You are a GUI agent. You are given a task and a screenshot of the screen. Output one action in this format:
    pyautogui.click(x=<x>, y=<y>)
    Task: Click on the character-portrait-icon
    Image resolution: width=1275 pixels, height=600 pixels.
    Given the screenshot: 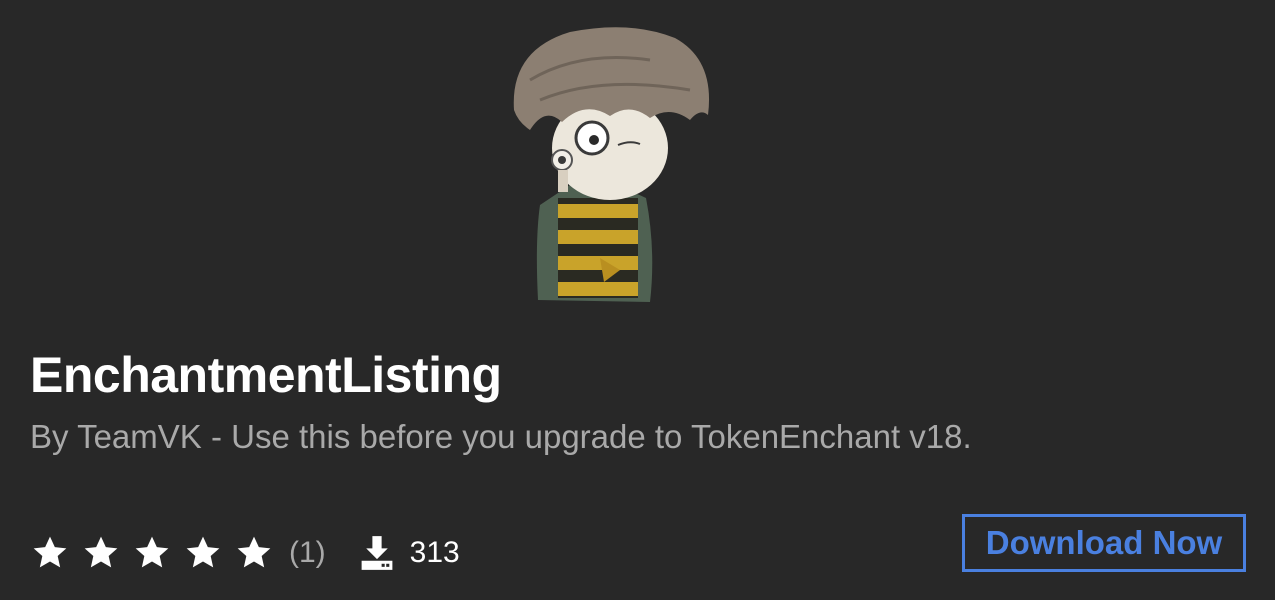 What is the action you would take?
    pyautogui.click(x=611, y=164)
    